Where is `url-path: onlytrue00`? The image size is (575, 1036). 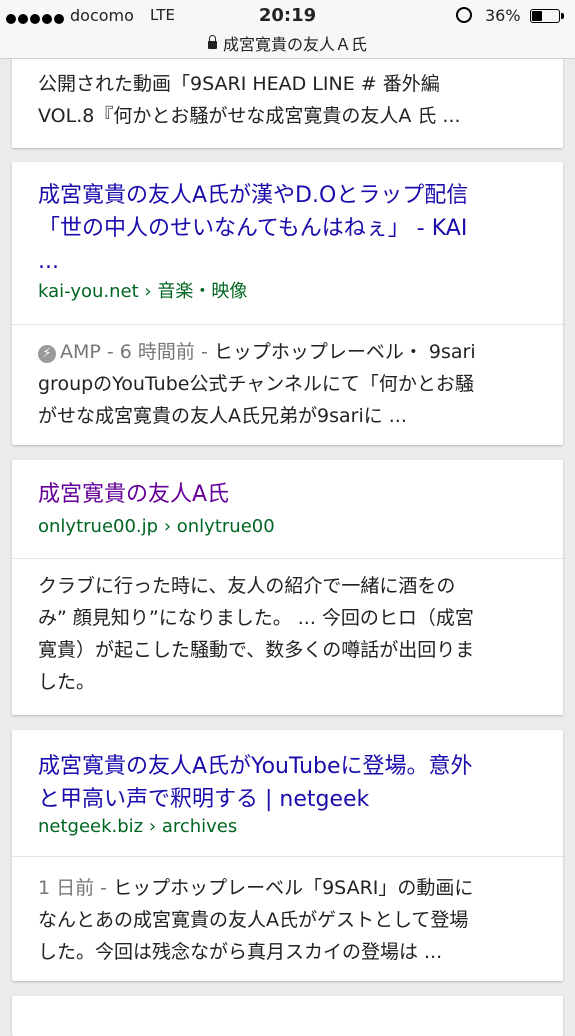
url-path: onlytrue00 is located at coordinates (225, 526).